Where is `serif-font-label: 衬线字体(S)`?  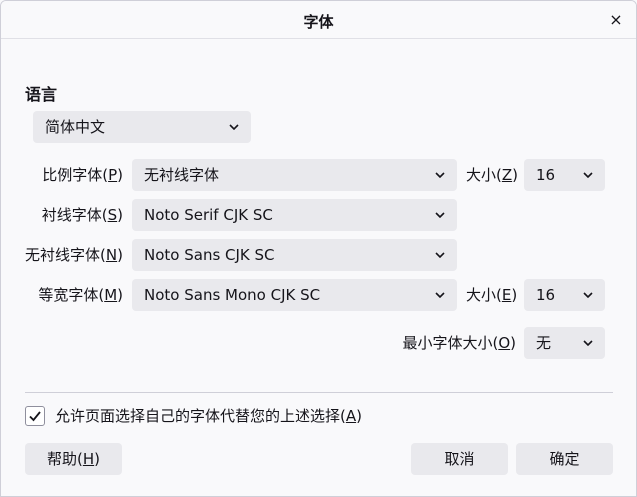 serif-font-label: 衬线字体(S) is located at coordinates (82, 215).